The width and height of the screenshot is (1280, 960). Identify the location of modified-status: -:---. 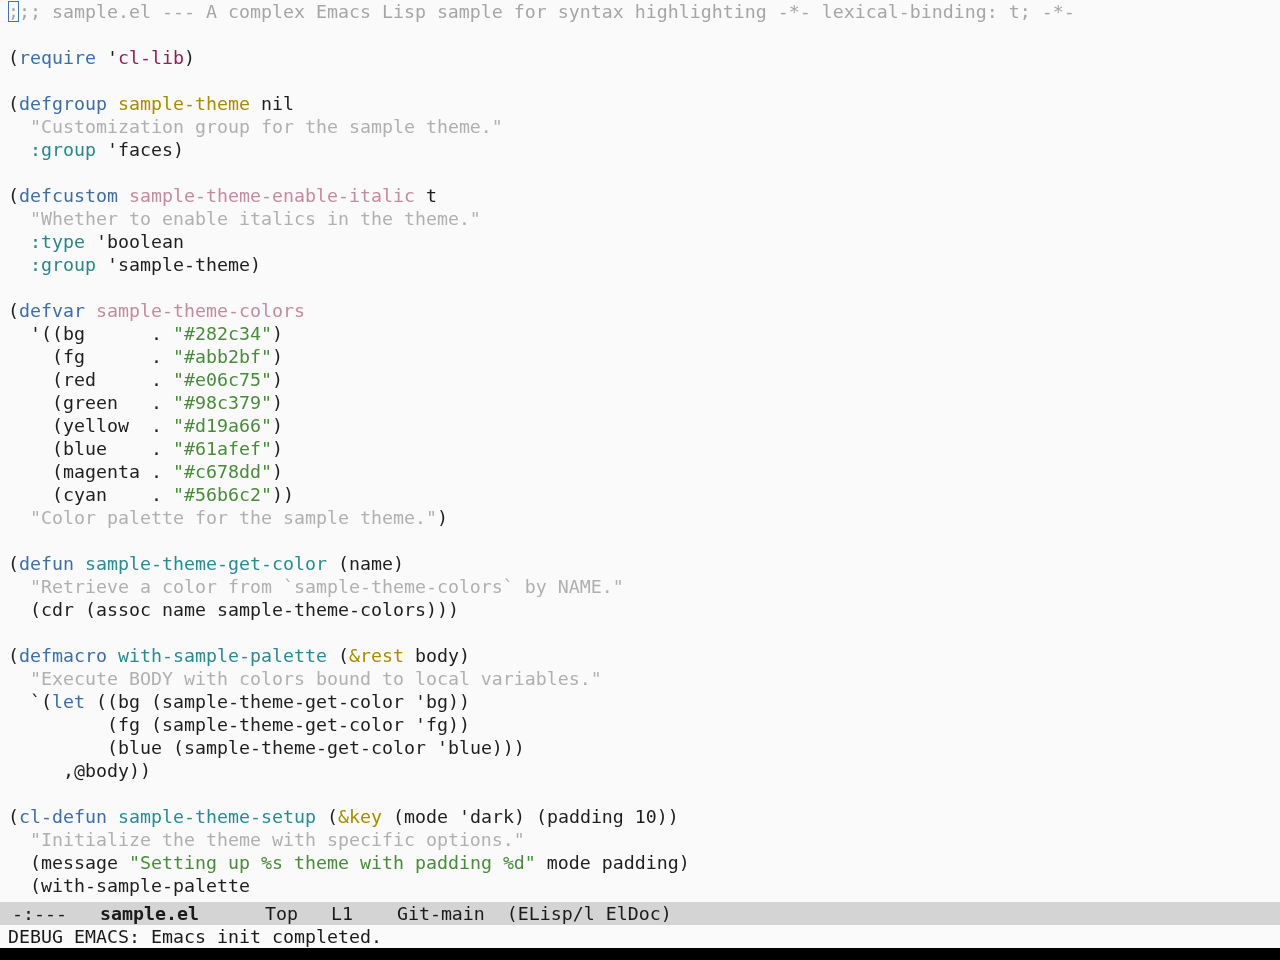
(39, 913).